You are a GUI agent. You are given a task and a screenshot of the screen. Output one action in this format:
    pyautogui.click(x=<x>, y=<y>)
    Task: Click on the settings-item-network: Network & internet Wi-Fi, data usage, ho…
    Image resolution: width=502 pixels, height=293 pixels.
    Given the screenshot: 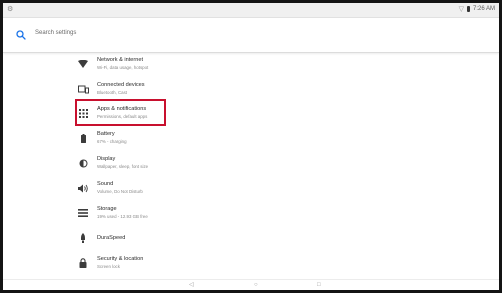 What is the action you would take?
    pyautogui.click(x=251, y=65)
    